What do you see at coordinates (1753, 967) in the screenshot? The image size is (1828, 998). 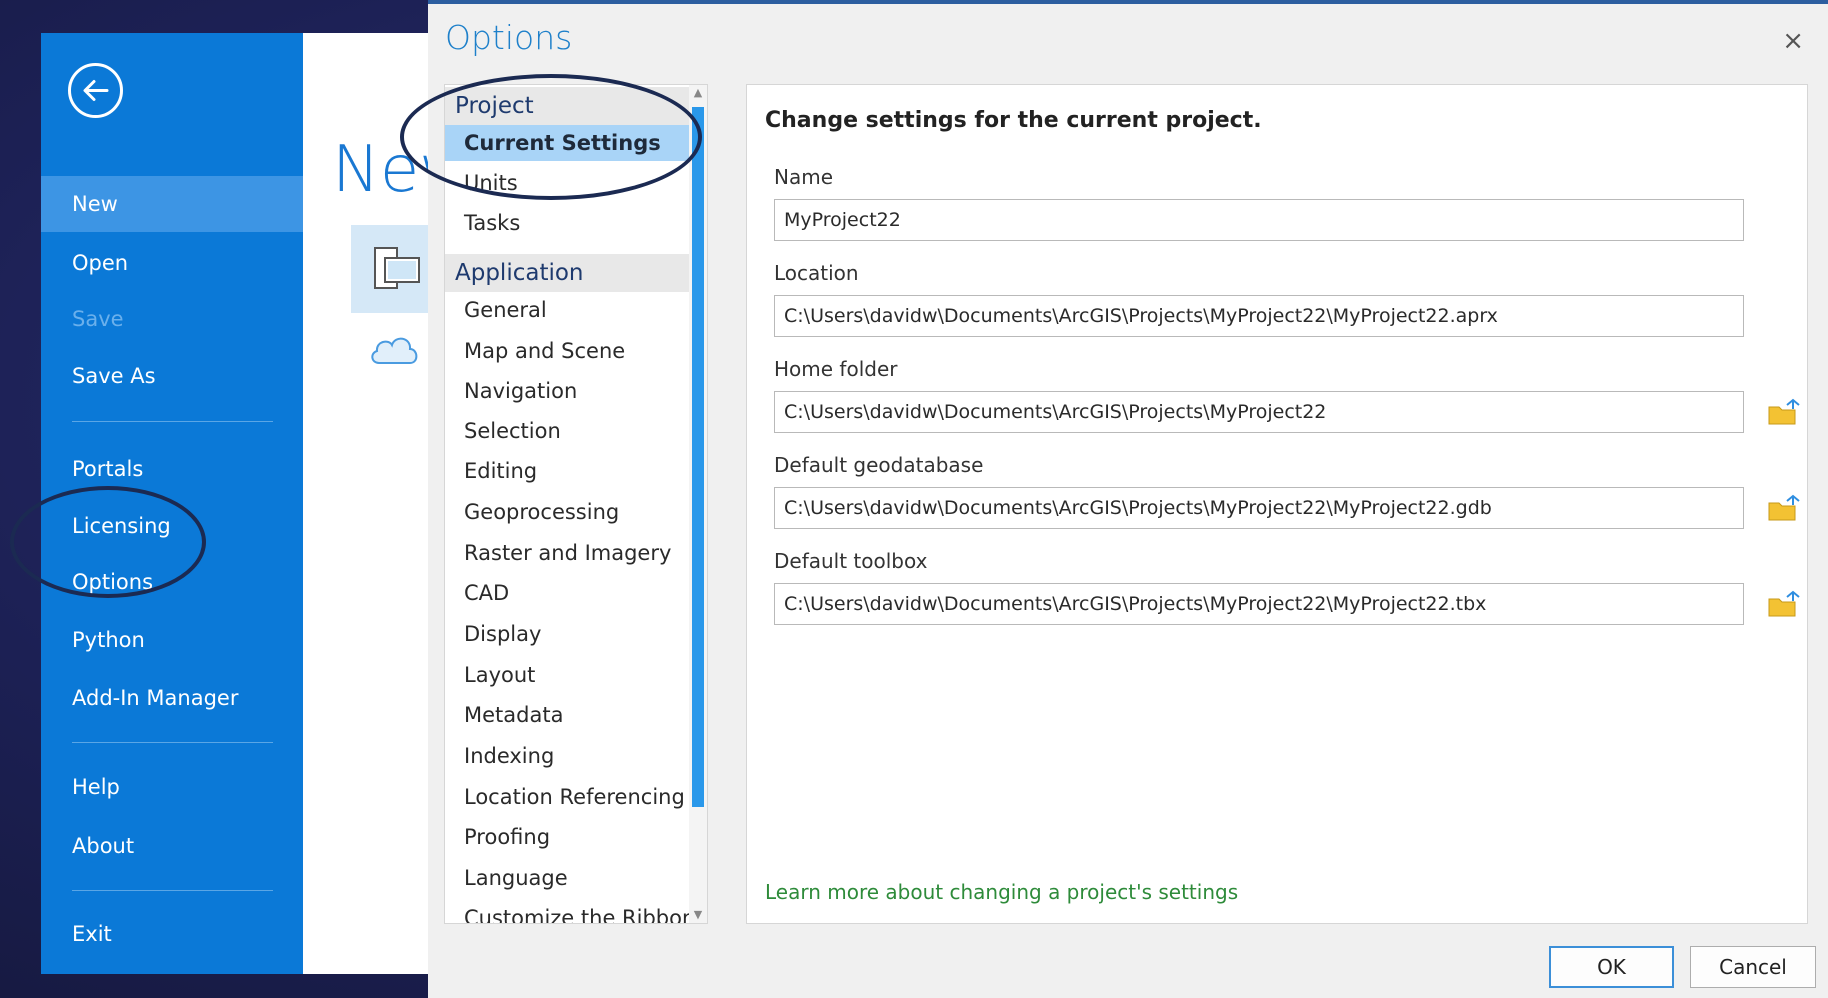 I see `cancel-button: Cancel` at bounding box center [1753, 967].